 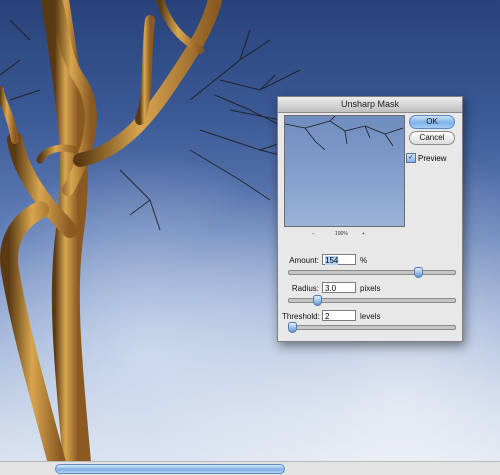 What do you see at coordinates (339, 315) in the screenshot?
I see `threshold-input: 2` at bounding box center [339, 315].